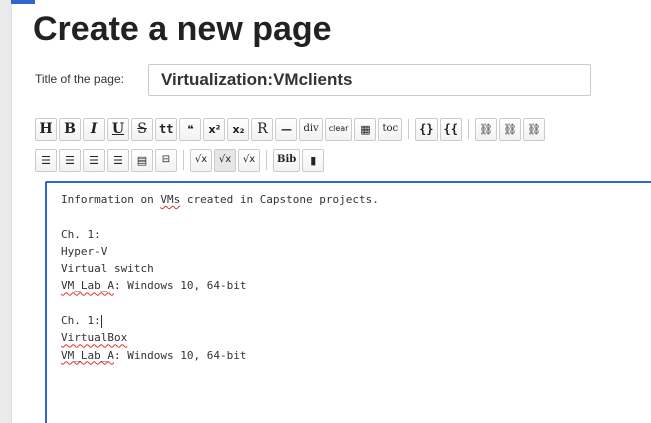 This screenshot has height=423, width=651. I want to click on internal-link-button: ⛓, so click(485, 129).